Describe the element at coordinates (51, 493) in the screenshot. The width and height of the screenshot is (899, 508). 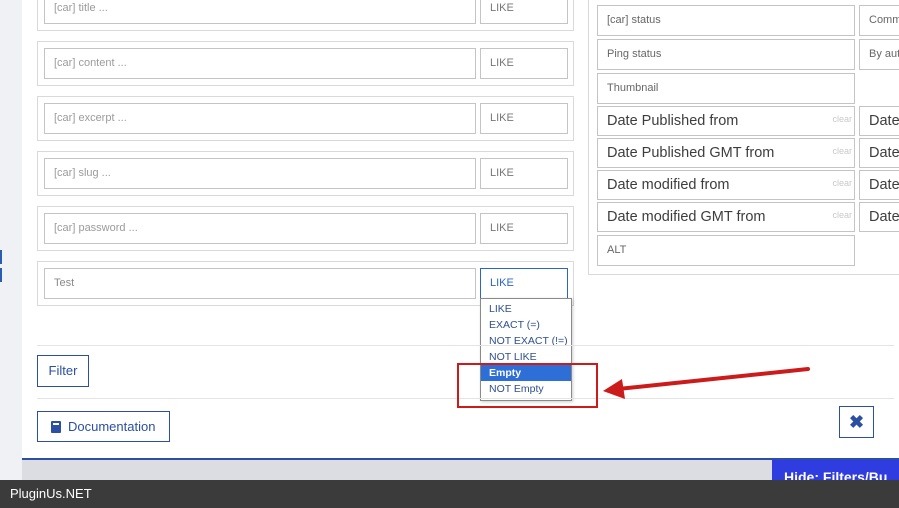
I see `brand-label: PluginUs.NET` at that location.